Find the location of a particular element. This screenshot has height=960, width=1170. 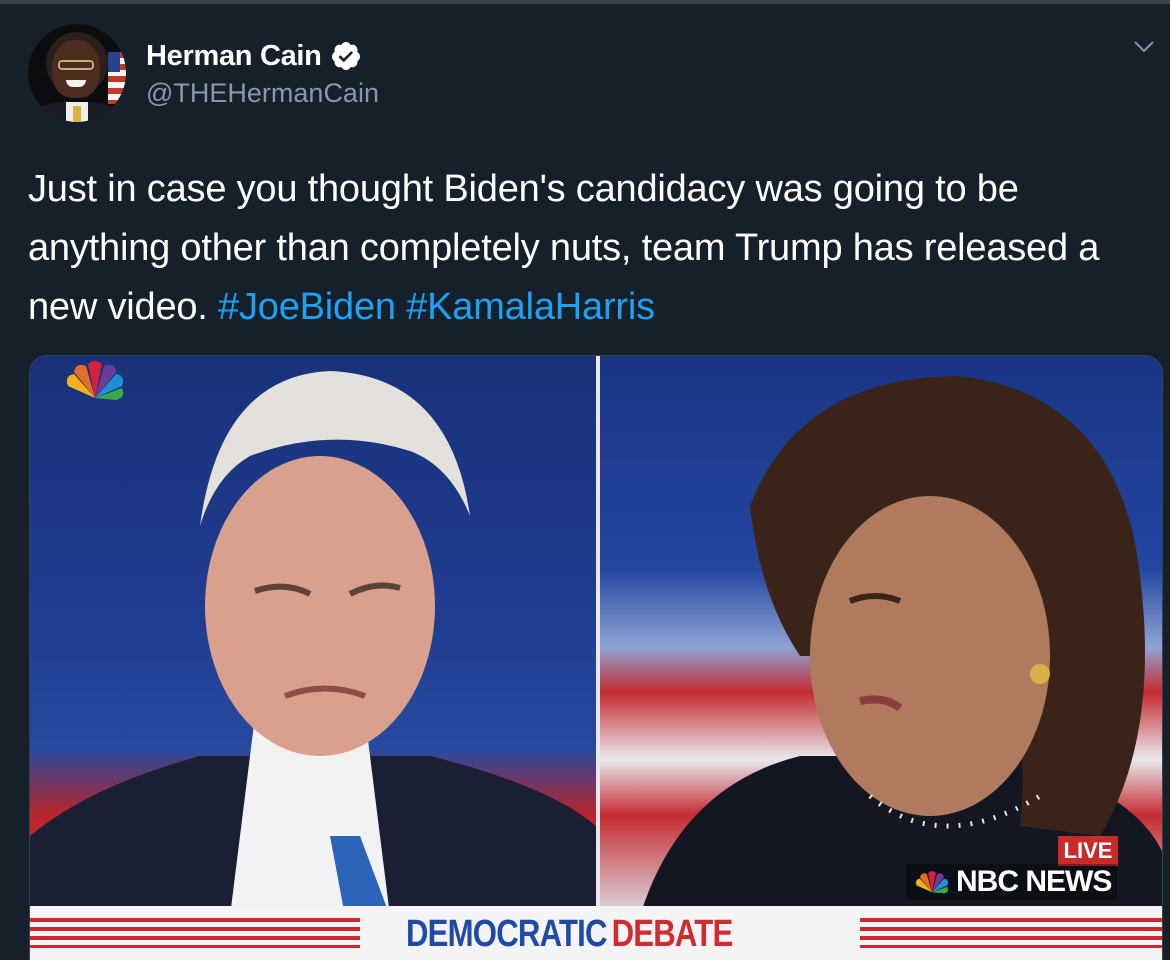

network-badge: NBC NEWS is located at coordinates (1012, 882).